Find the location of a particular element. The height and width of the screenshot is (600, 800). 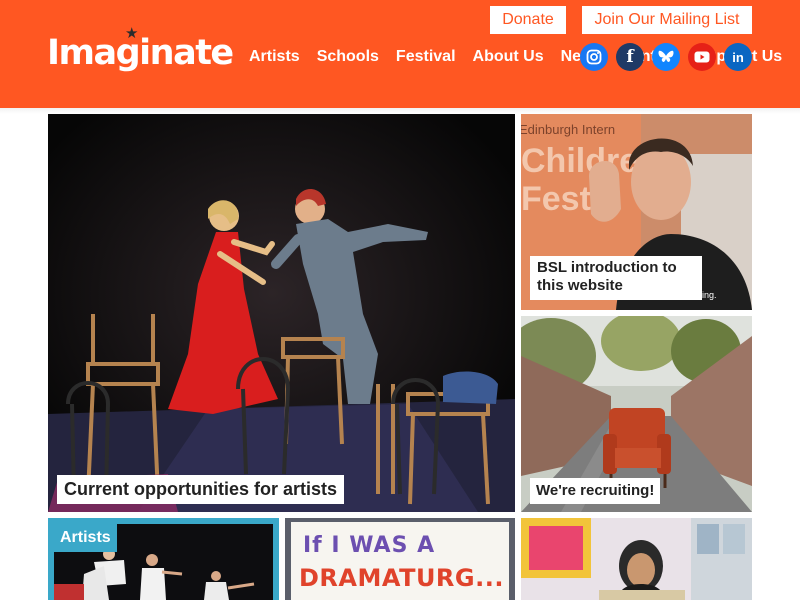

classroom-child-photo is located at coordinates (636, 559).